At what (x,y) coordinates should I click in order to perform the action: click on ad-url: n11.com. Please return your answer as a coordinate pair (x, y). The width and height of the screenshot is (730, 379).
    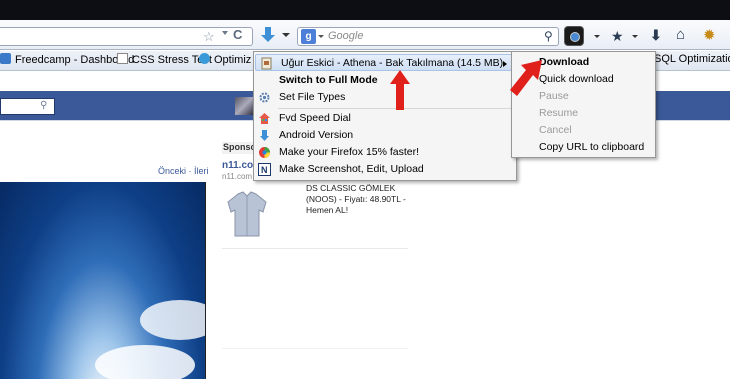
    Looking at the image, I should click on (237, 176).